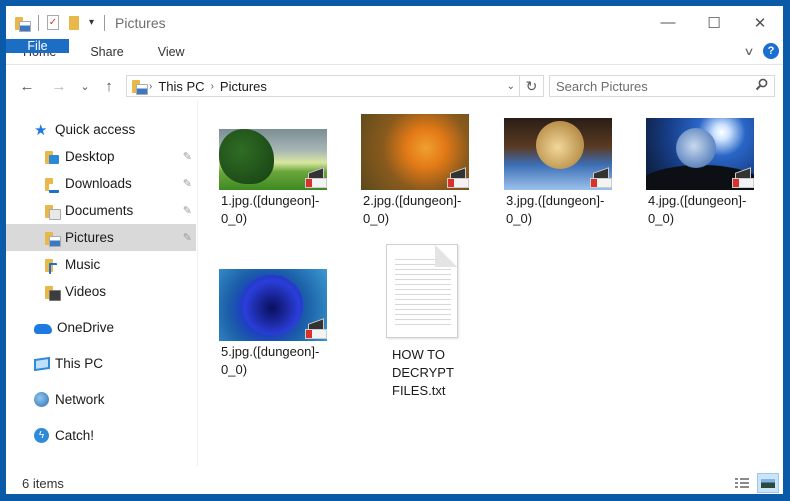 This screenshot has width=790, height=501. What do you see at coordinates (38, 22) in the screenshot?
I see `toolbar-separator` at bounding box center [38, 22].